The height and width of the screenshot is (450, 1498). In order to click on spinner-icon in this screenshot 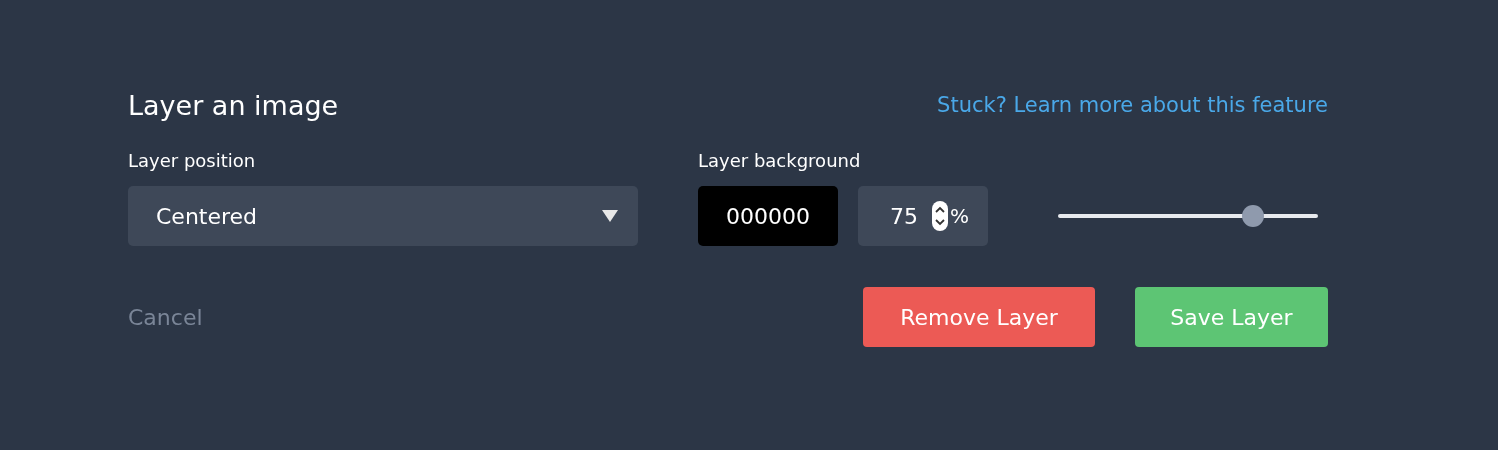, I will do `click(940, 216)`.